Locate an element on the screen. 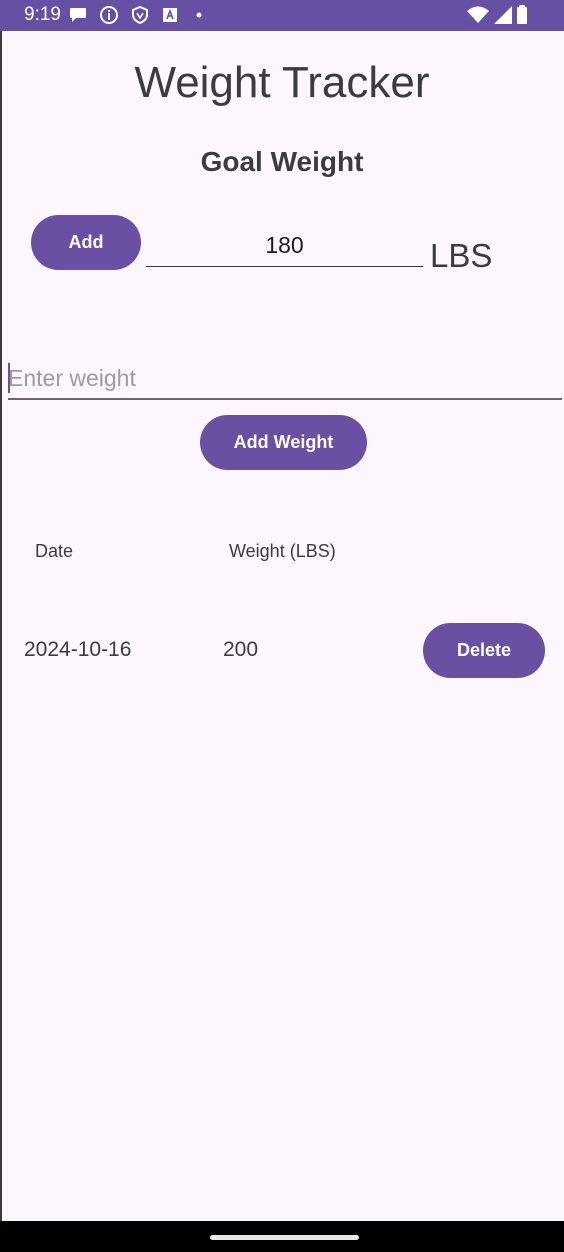 The image size is (564, 1252). chat-bubble-icon is located at coordinates (78, 15).